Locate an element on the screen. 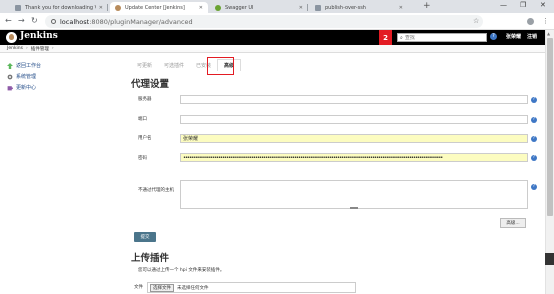 Image resolution: width=554 pixels, height=294 pixels. search-input is located at coordinates (439, 37).